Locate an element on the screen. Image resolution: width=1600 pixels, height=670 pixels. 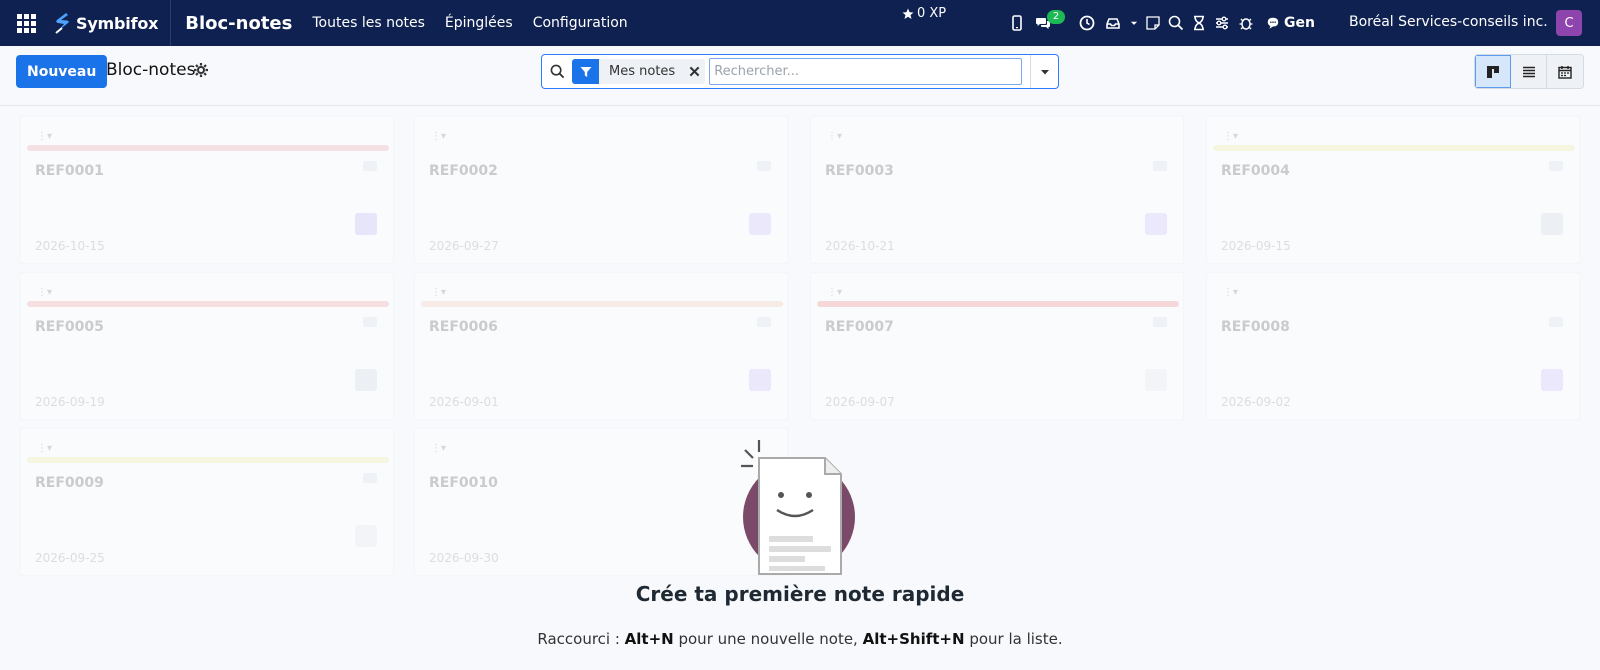
bug-icon is located at coordinates (1246, 23).